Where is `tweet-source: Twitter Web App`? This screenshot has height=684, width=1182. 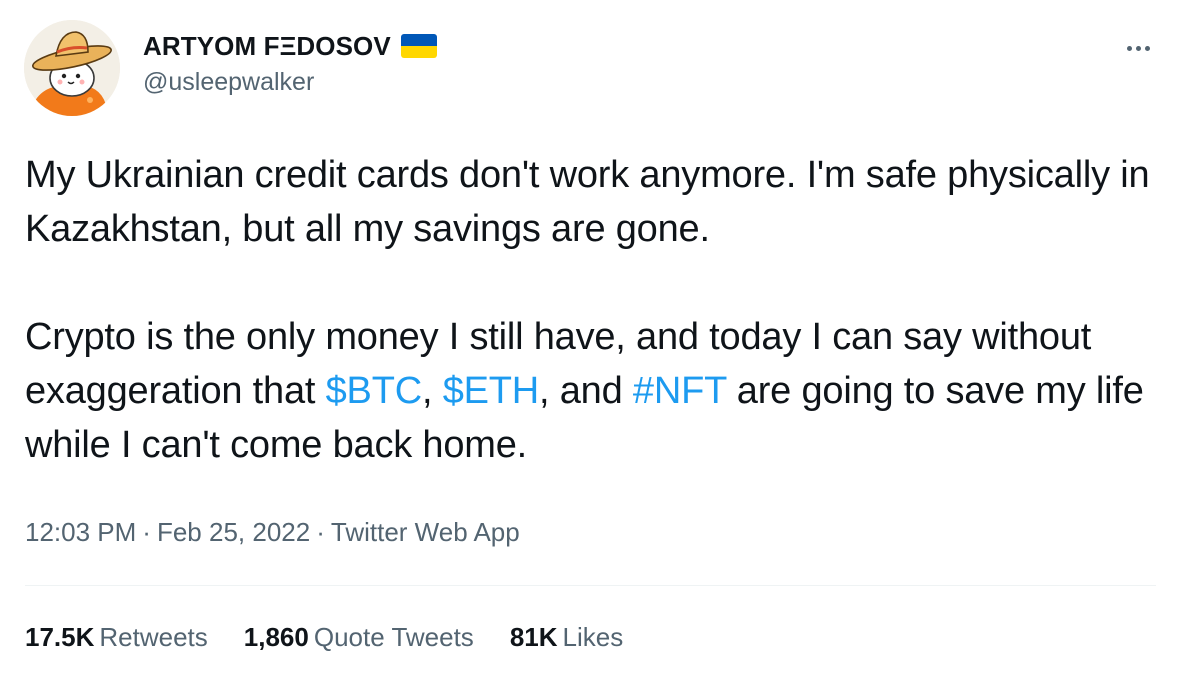
tweet-source: Twitter Web App is located at coordinates (425, 532).